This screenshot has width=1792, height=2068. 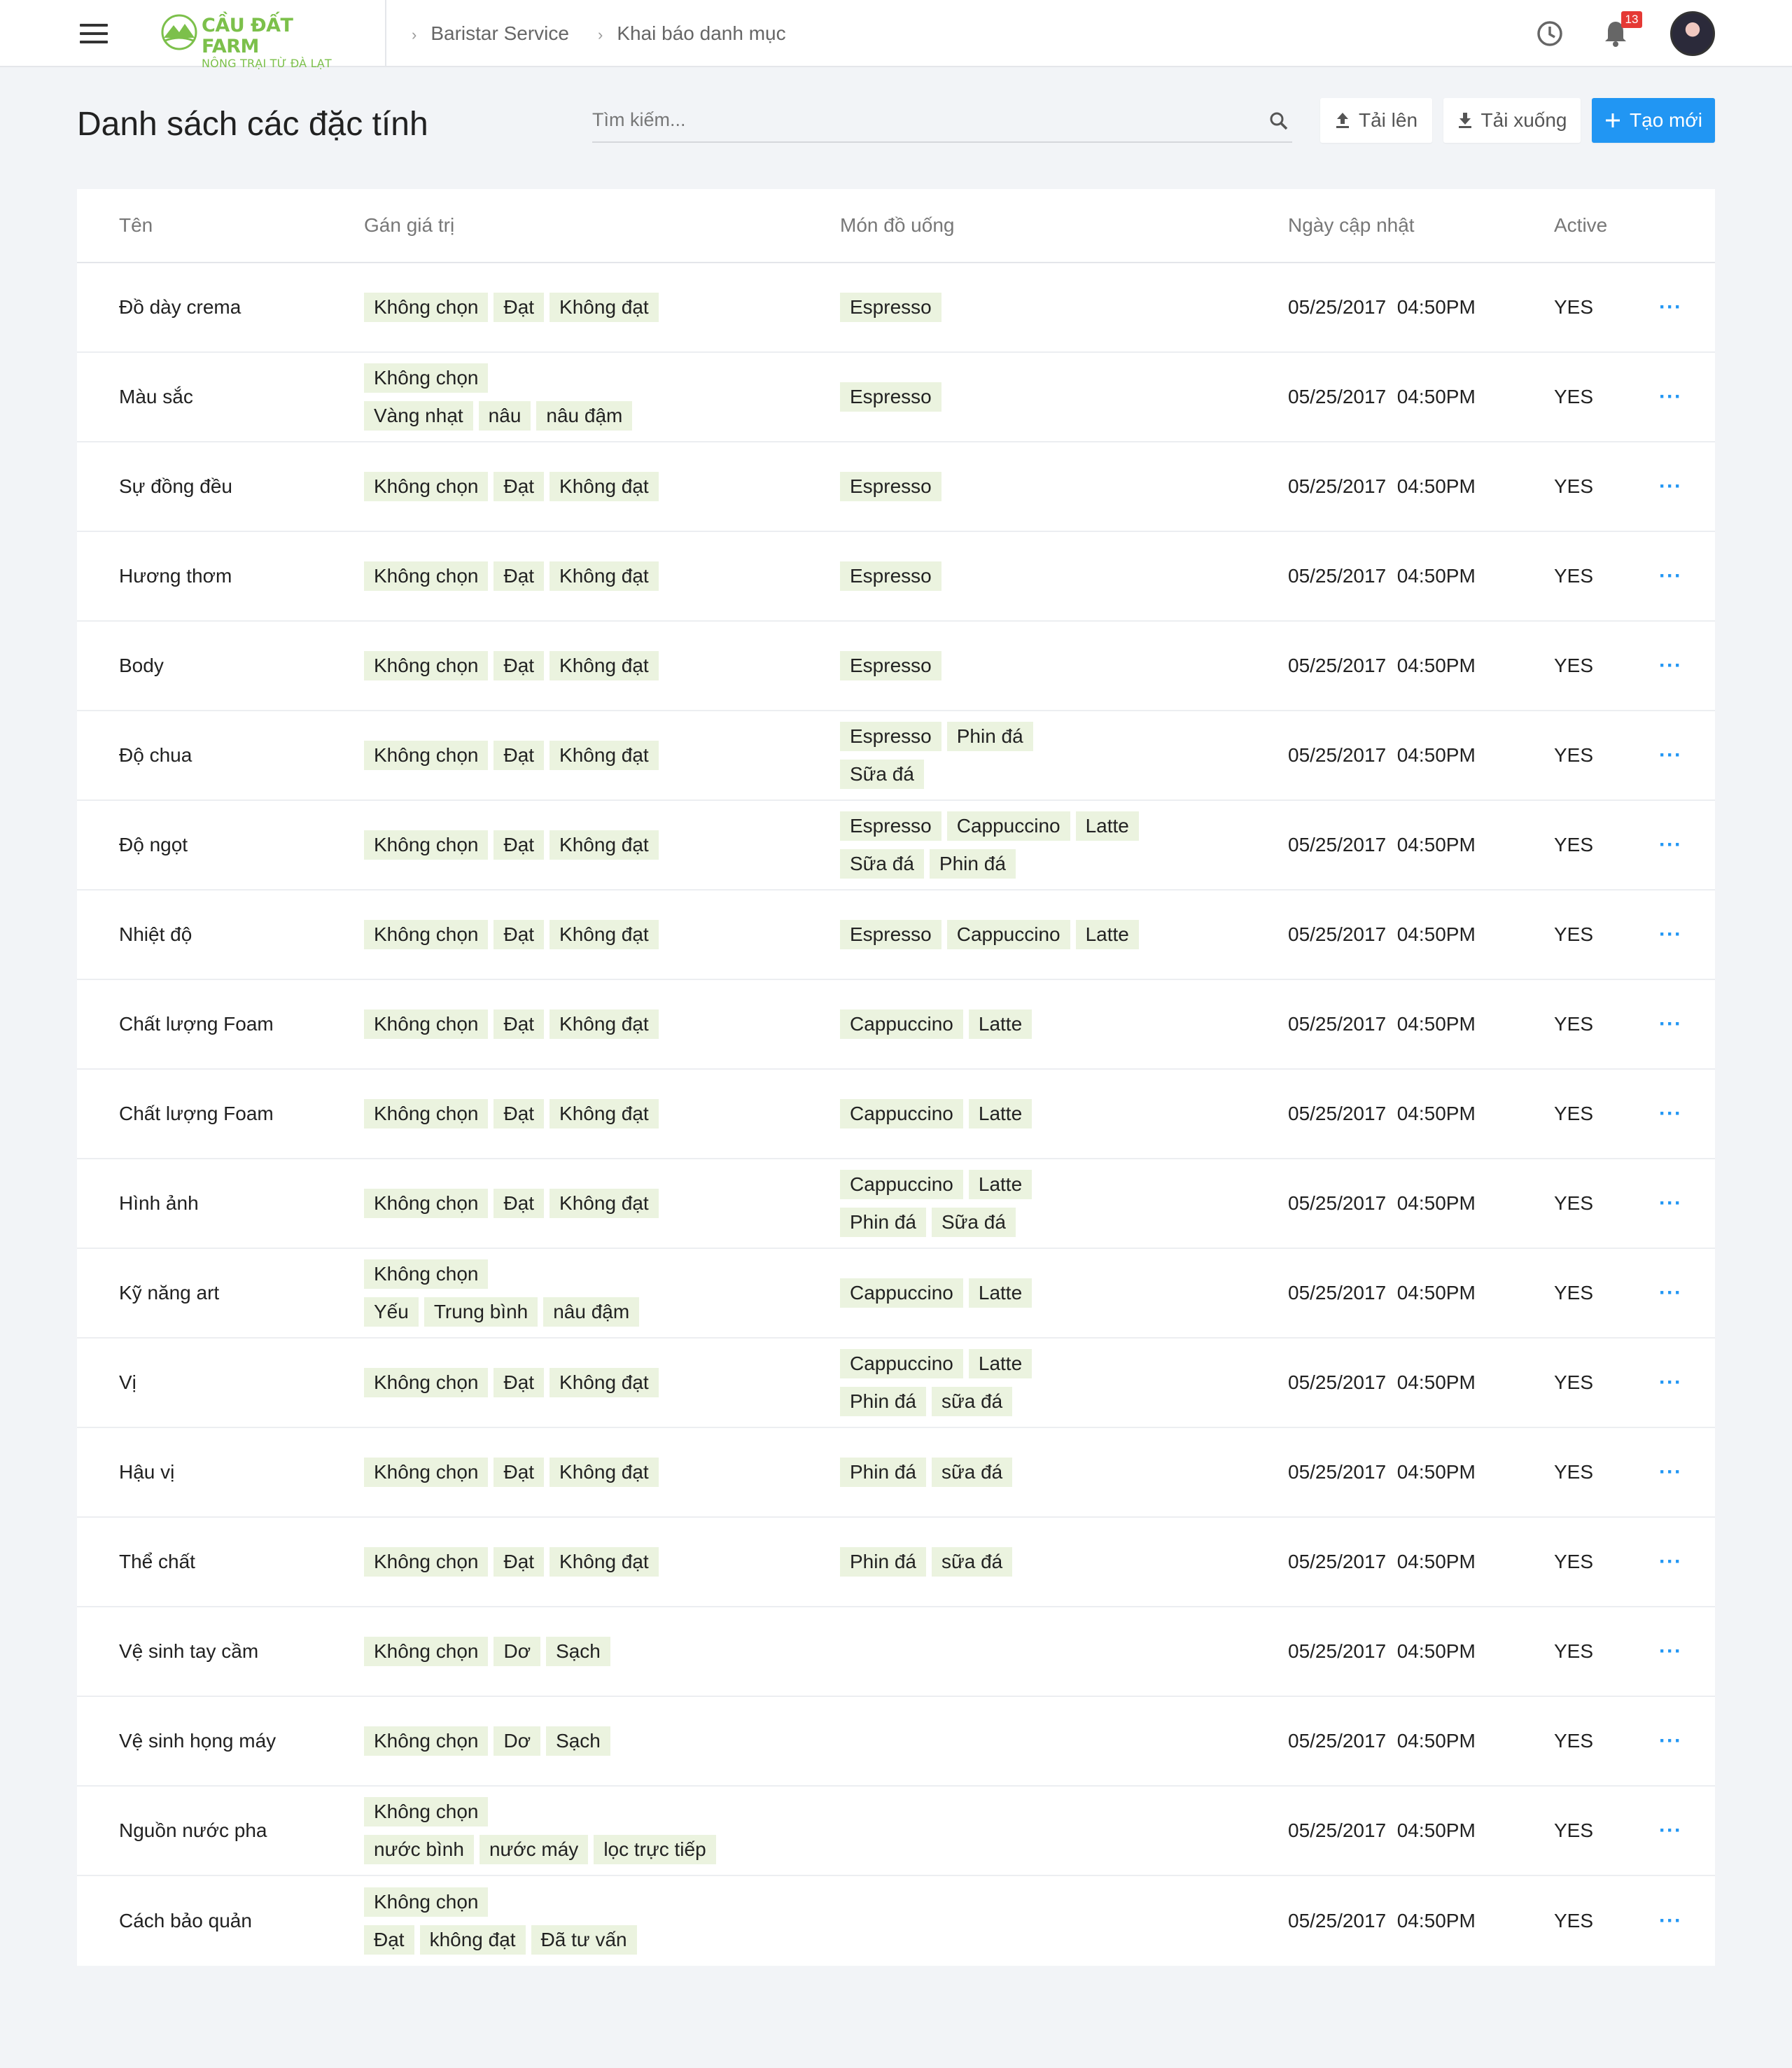 I want to click on value-tag: Dơ, so click(x=517, y=1651).